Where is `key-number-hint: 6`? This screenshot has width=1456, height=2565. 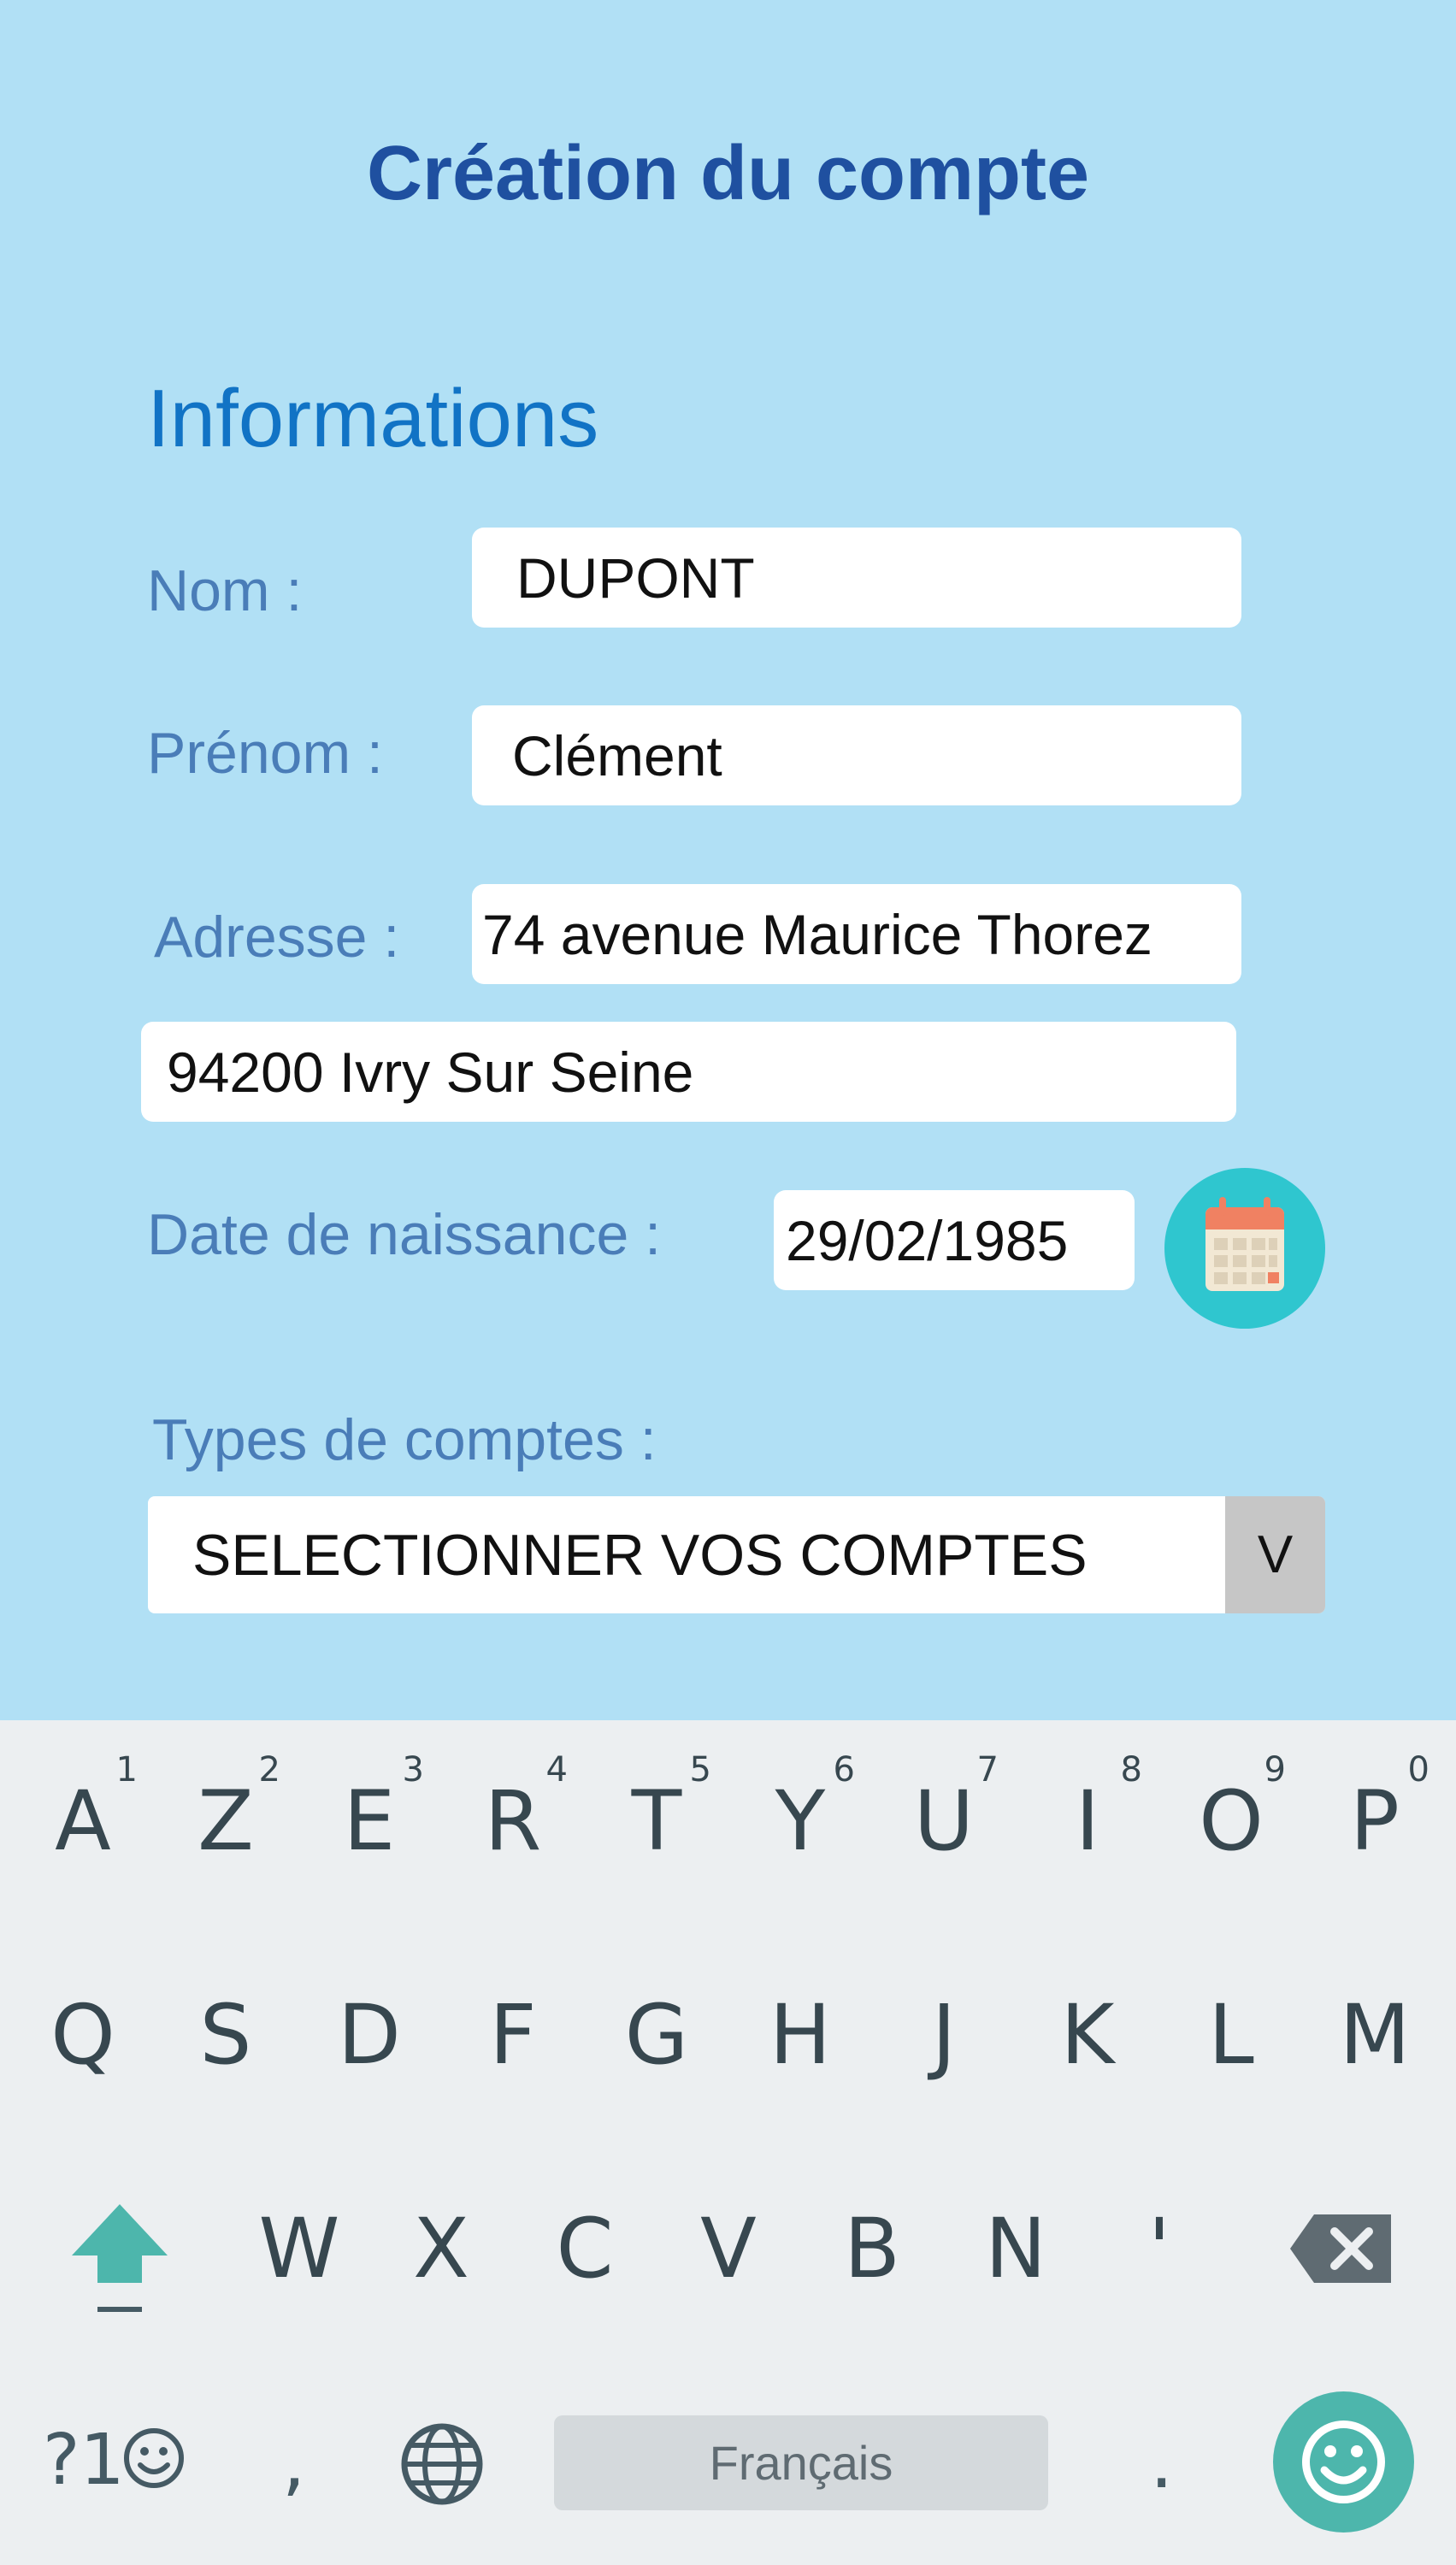
key-number-hint: 6 is located at coordinates (844, 1770).